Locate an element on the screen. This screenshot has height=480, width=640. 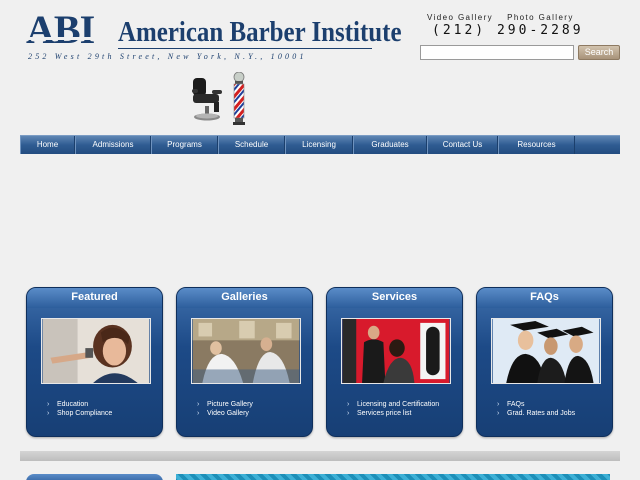
services-photo is located at coordinates (396, 351).